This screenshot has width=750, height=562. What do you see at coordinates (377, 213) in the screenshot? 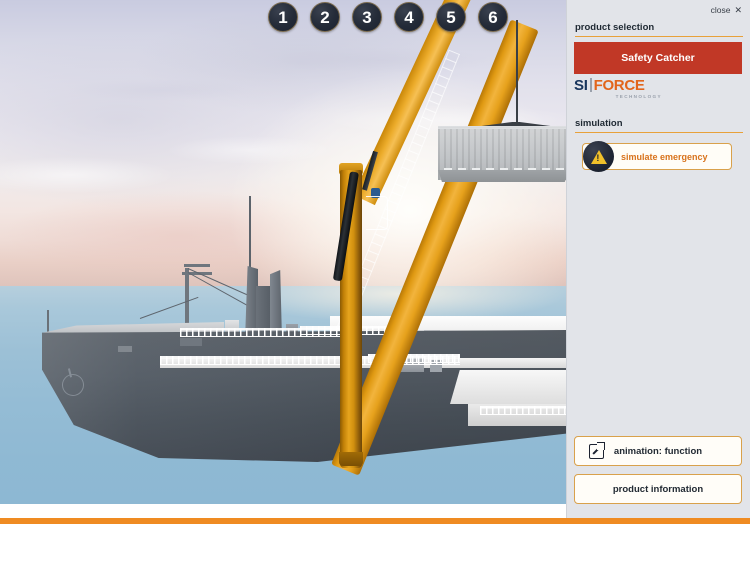
I see `crane-bracket` at bounding box center [377, 213].